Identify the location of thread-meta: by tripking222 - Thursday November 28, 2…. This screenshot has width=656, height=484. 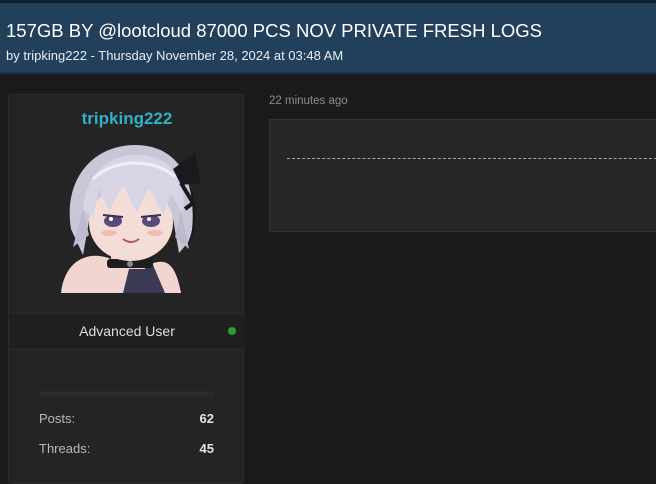
(175, 55).